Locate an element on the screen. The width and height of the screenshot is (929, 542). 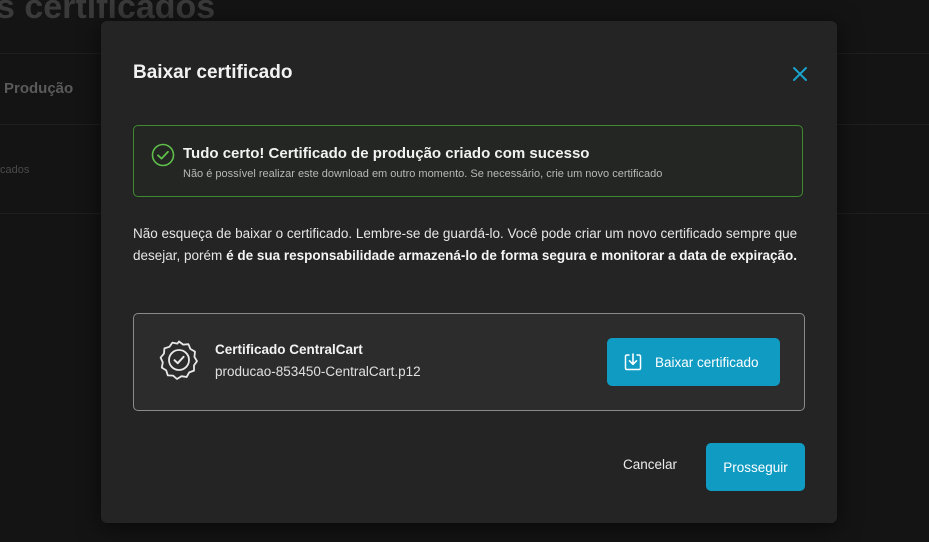
background-row-text: cados is located at coordinates (15, 170).